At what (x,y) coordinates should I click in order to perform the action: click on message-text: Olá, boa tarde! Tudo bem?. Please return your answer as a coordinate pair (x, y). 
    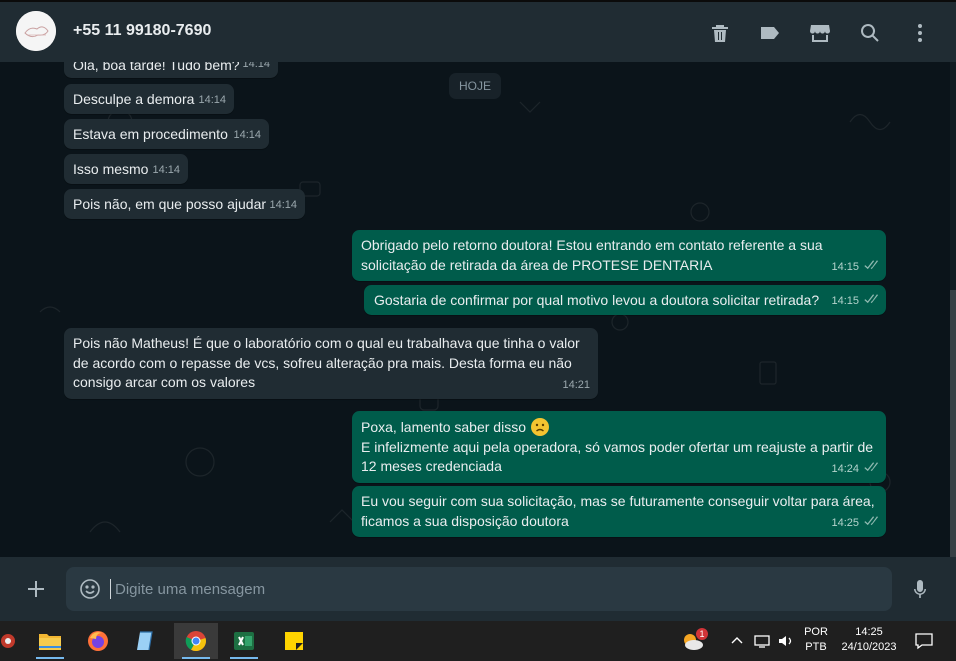
    Looking at the image, I should click on (156, 67).